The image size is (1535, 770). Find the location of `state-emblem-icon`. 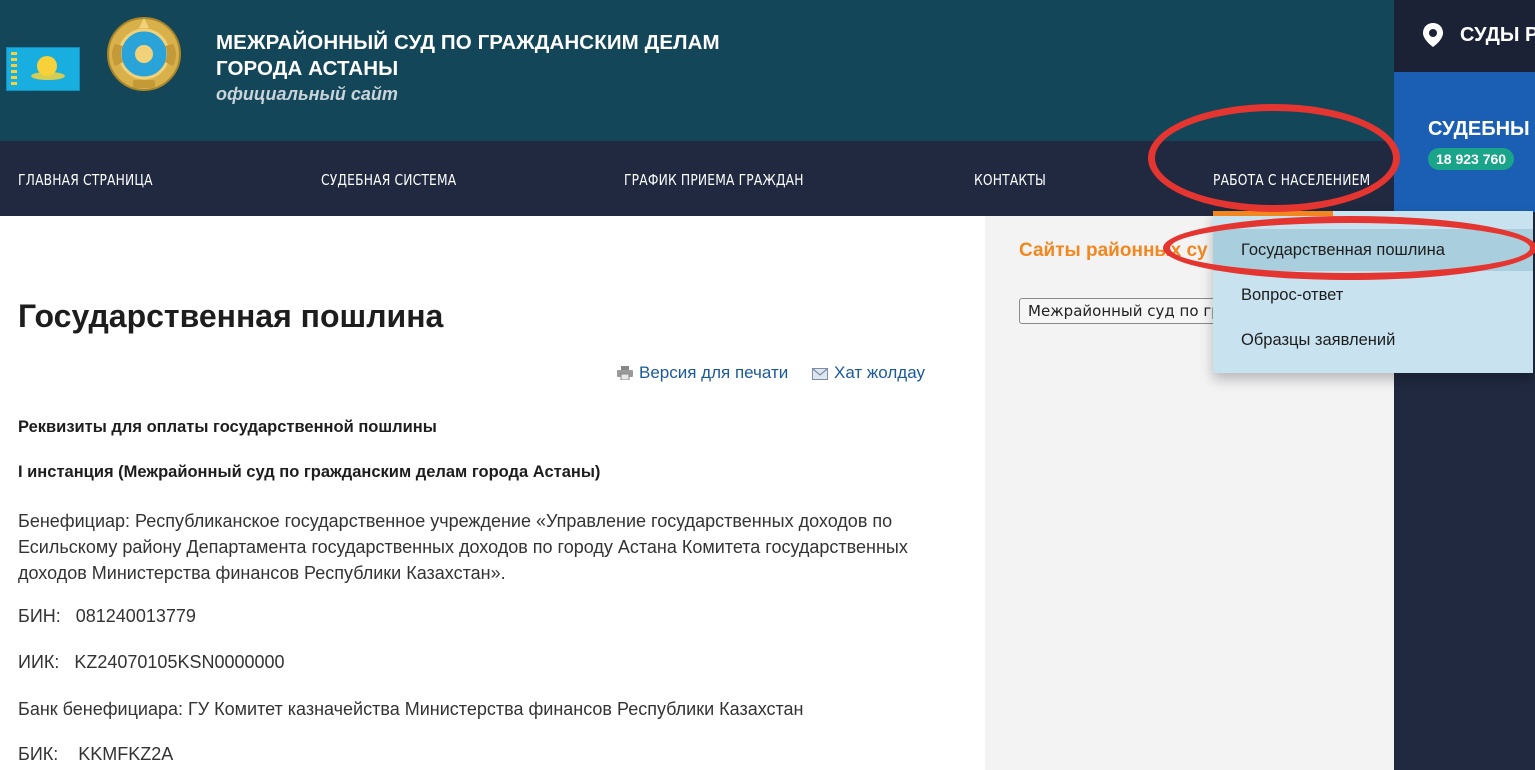

state-emblem-icon is located at coordinates (144, 54).